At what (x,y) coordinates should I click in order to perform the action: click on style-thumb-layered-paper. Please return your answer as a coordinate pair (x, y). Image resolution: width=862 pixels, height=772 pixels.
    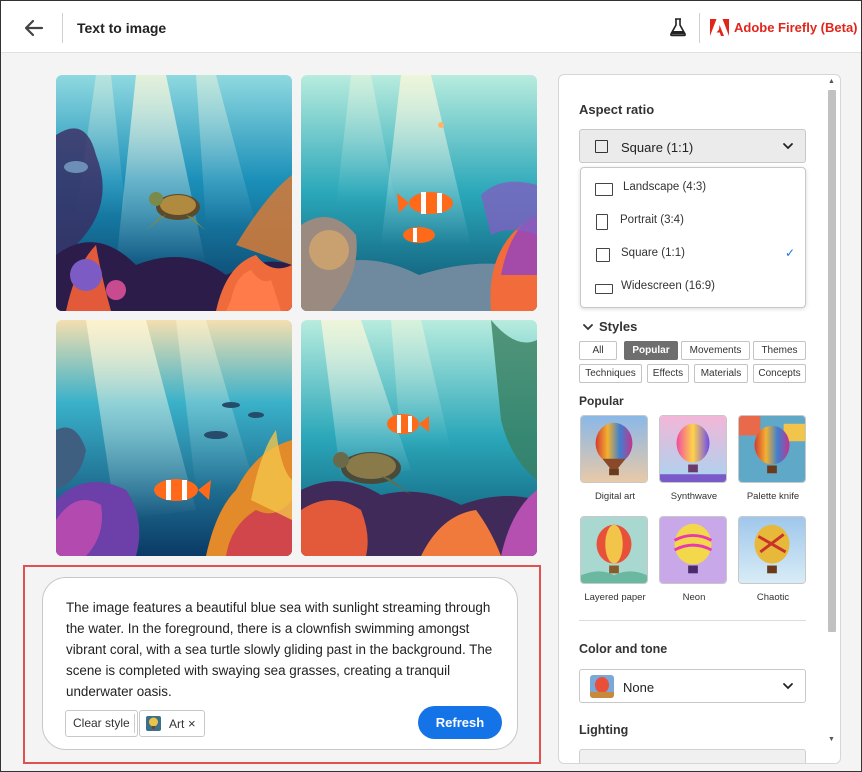
    Looking at the image, I should click on (614, 550).